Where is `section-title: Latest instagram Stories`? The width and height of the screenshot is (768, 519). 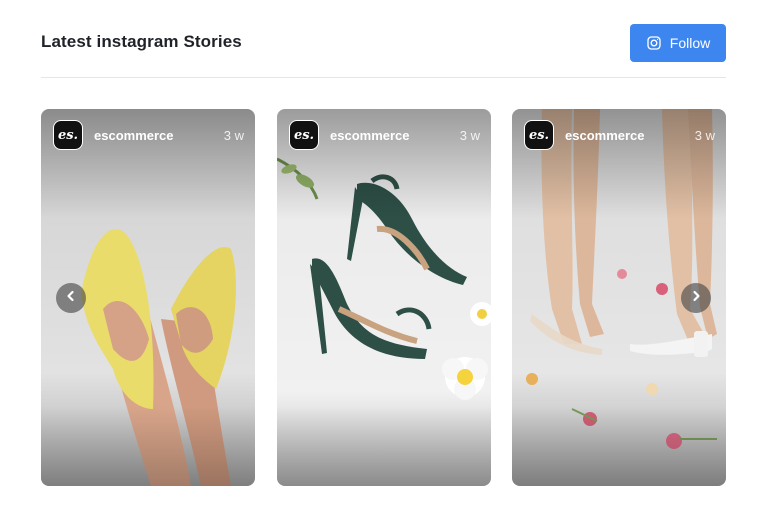 section-title: Latest instagram Stories is located at coordinates (141, 41).